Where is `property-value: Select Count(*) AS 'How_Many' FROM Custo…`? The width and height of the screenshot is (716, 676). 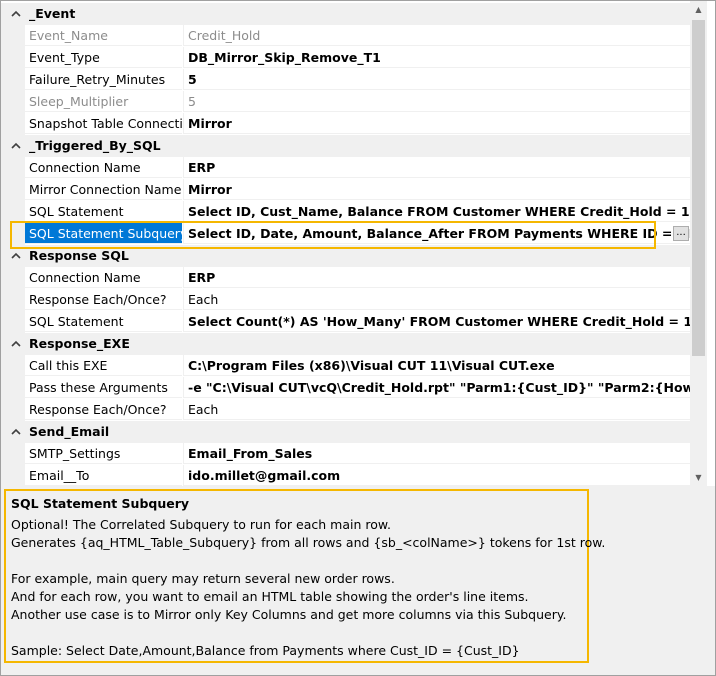 property-value: Select Count(*) AS 'How_Many' FROM Custo… is located at coordinates (436, 321).